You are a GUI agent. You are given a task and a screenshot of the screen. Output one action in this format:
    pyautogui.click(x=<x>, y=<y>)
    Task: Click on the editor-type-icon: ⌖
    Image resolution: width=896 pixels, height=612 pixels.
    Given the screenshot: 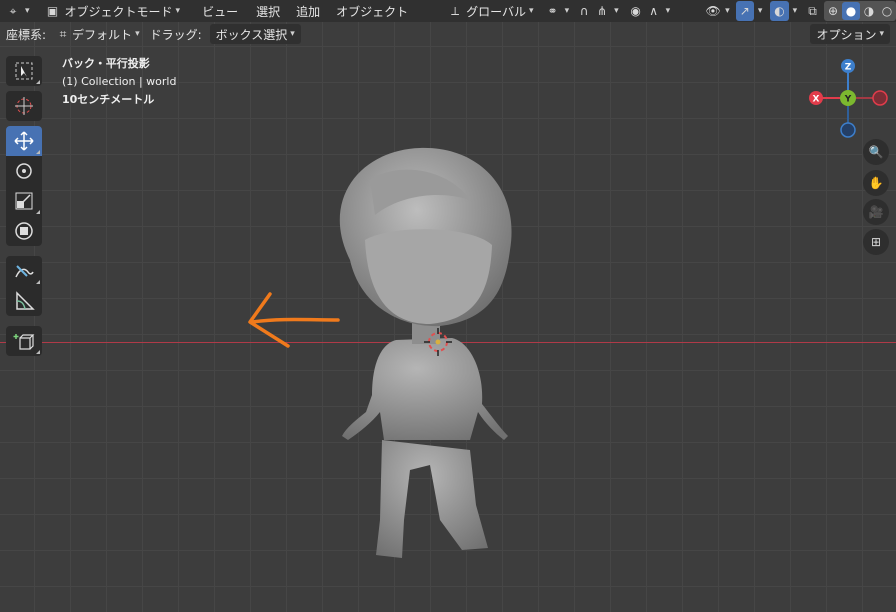 What is the action you would take?
    pyautogui.click(x=13, y=10)
    